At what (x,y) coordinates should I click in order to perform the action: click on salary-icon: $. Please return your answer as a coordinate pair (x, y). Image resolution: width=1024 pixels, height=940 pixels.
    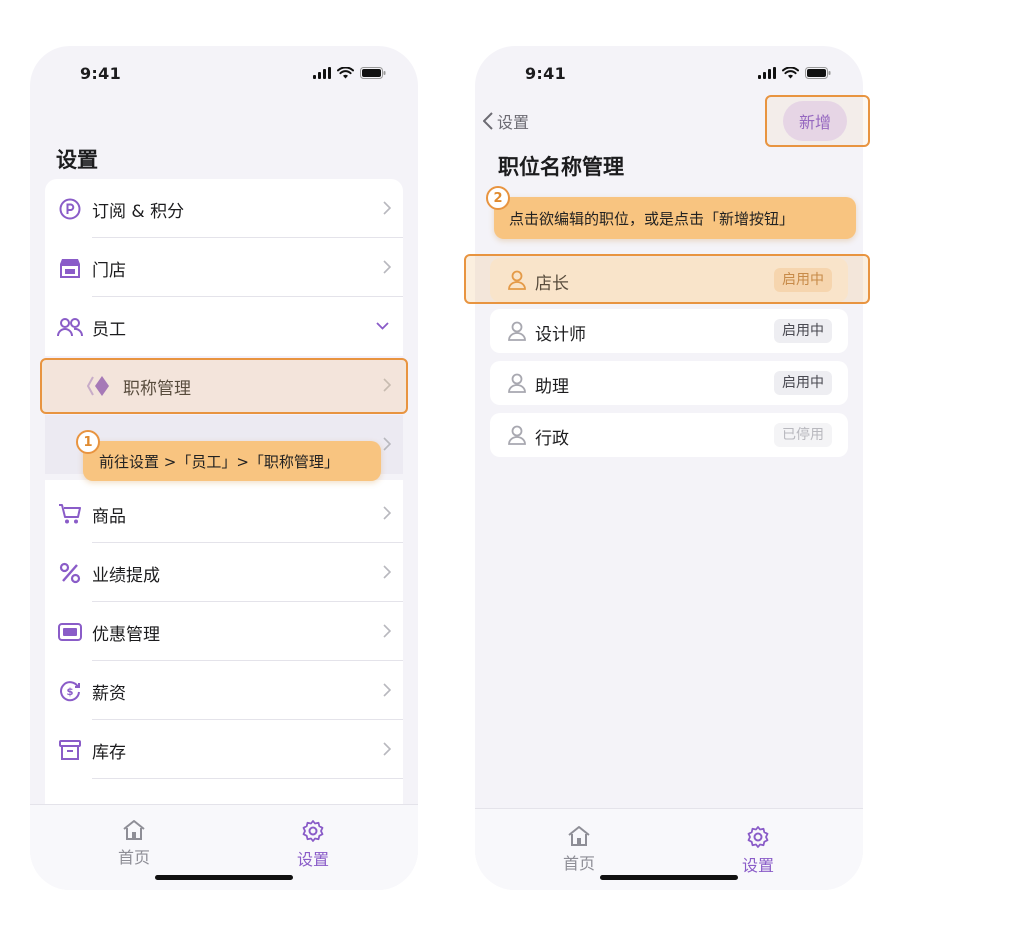
    Looking at the image, I should click on (70, 691).